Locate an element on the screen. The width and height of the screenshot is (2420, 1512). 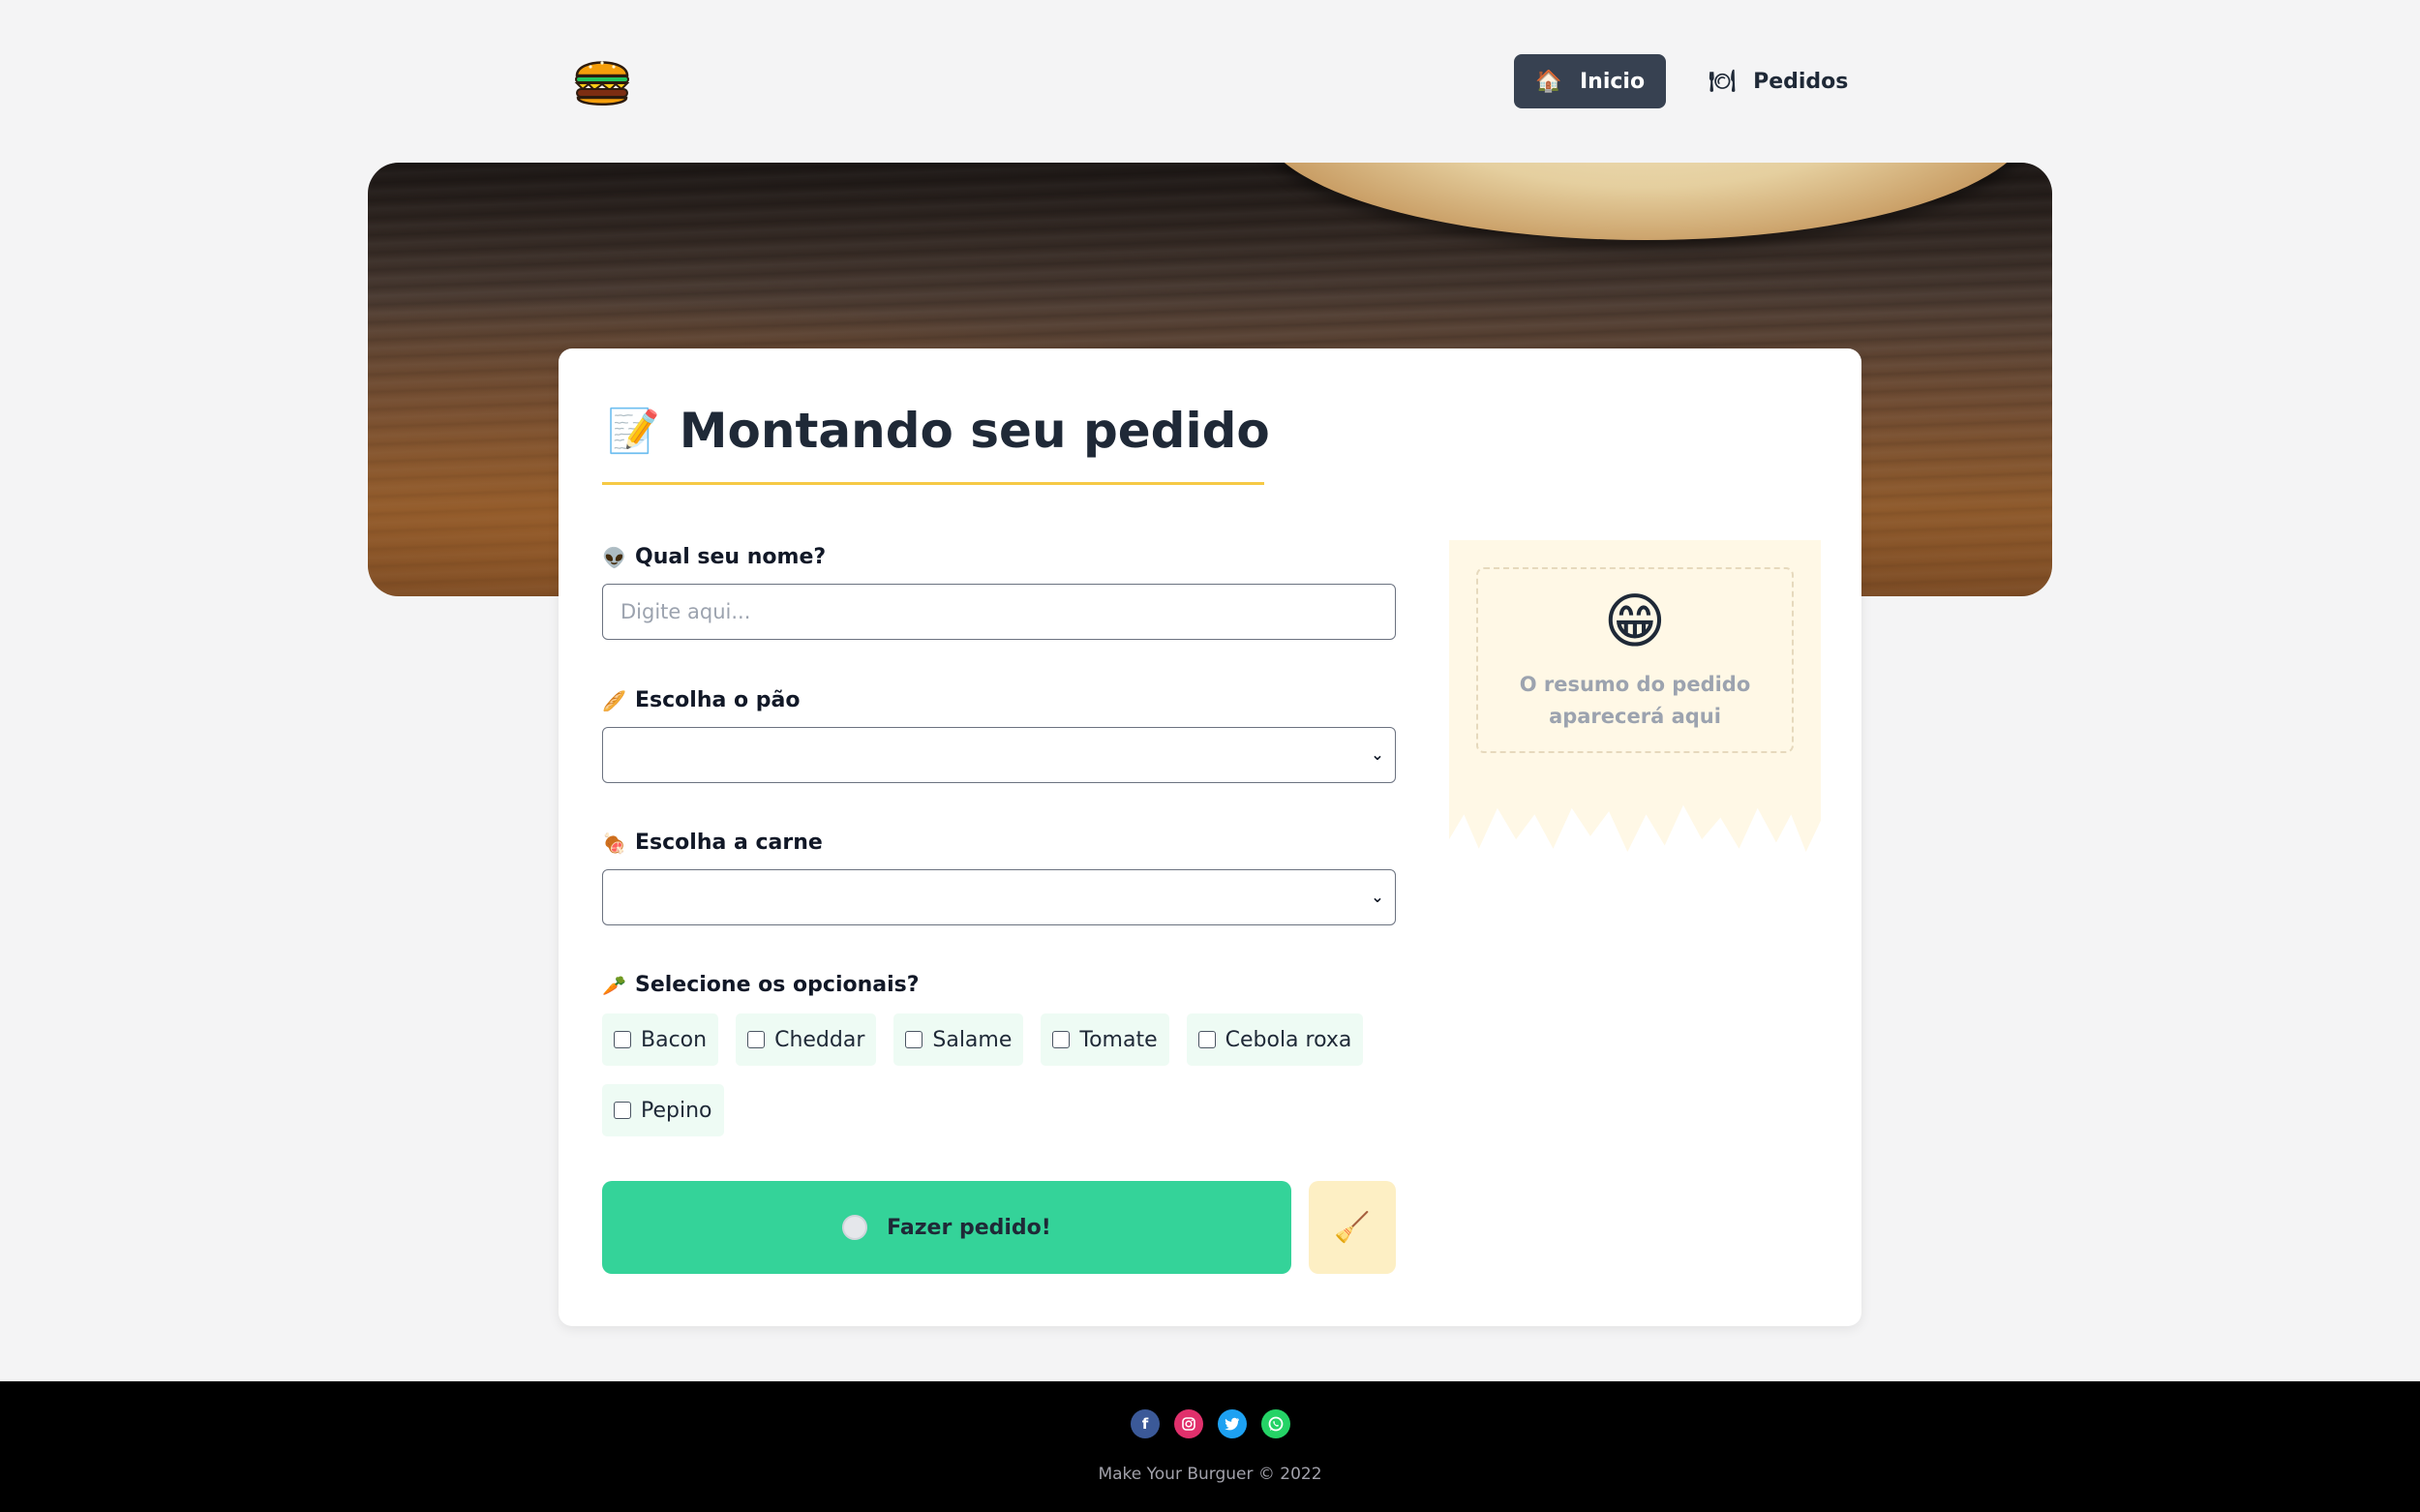
clear-form-button: 🧹 is located at coordinates (1352, 1227).